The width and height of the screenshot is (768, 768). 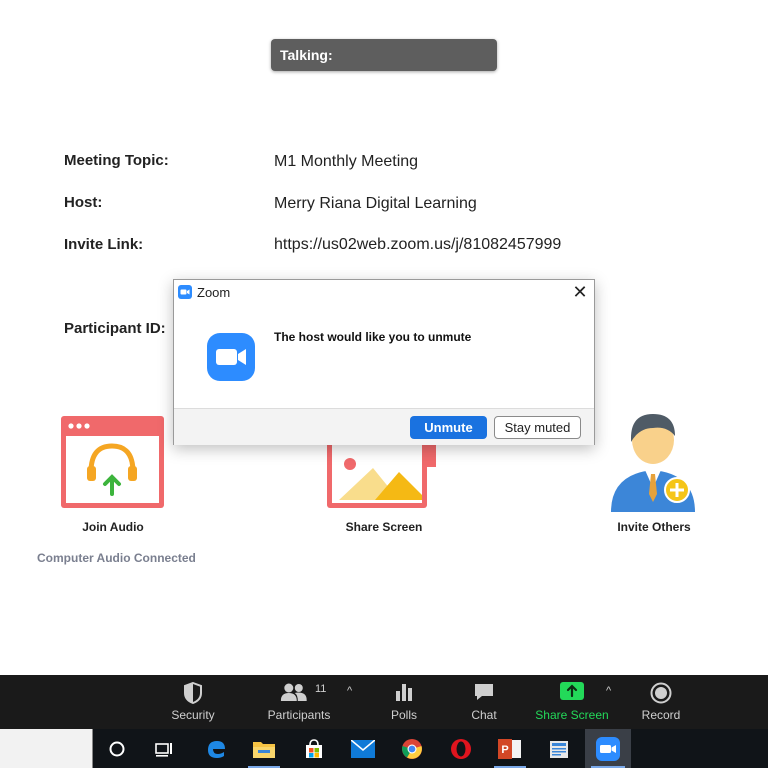 What do you see at coordinates (116, 160) in the screenshot?
I see `meeting-topic-label: Meeting Topic:` at bounding box center [116, 160].